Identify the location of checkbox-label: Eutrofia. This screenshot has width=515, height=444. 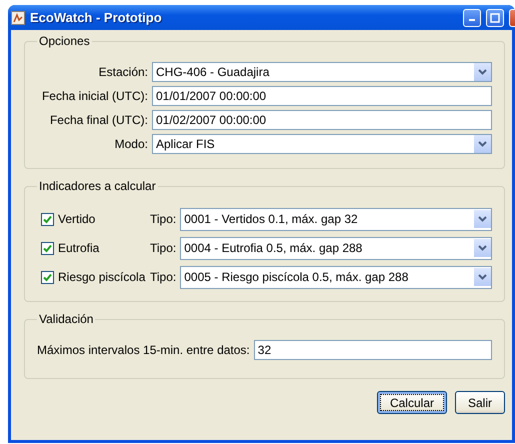
(79, 248).